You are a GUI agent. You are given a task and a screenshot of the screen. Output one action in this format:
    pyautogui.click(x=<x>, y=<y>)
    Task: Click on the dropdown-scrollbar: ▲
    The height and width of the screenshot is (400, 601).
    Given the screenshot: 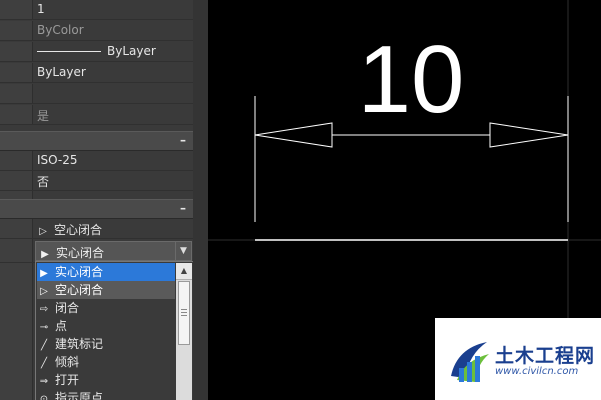 What is the action you would take?
    pyautogui.click(x=184, y=331)
    